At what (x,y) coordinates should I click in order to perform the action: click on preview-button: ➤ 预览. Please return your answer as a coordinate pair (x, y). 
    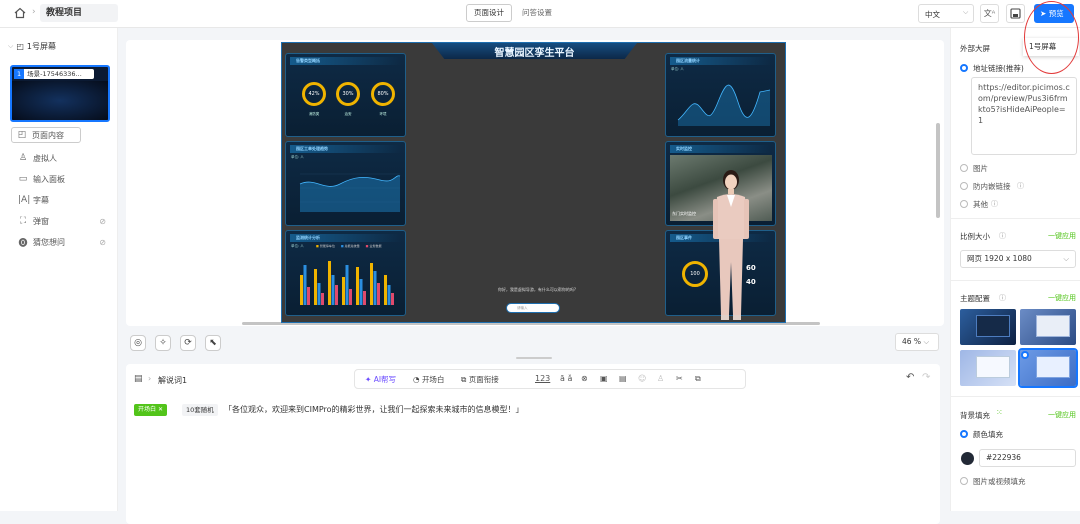
    Looking at the image, I should click on (1054, 13).